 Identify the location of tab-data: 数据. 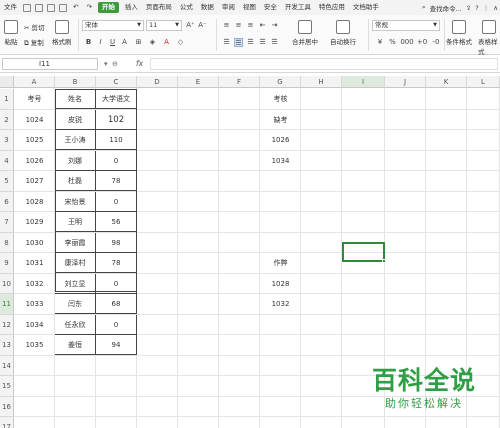
(207, 7).